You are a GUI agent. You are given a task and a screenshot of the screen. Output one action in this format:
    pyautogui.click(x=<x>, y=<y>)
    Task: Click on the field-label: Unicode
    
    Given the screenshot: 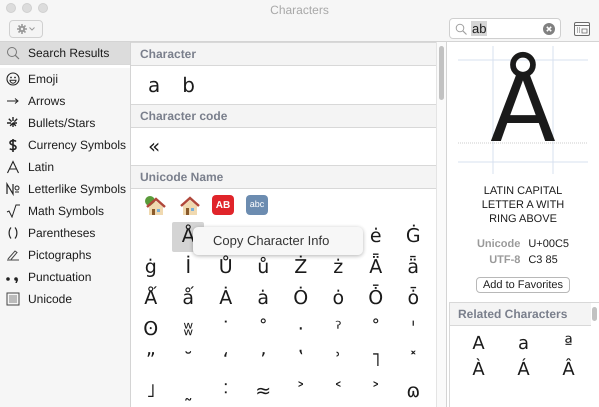 What is the action you would take?
    pyautogui.click(x=498, y=244)
    